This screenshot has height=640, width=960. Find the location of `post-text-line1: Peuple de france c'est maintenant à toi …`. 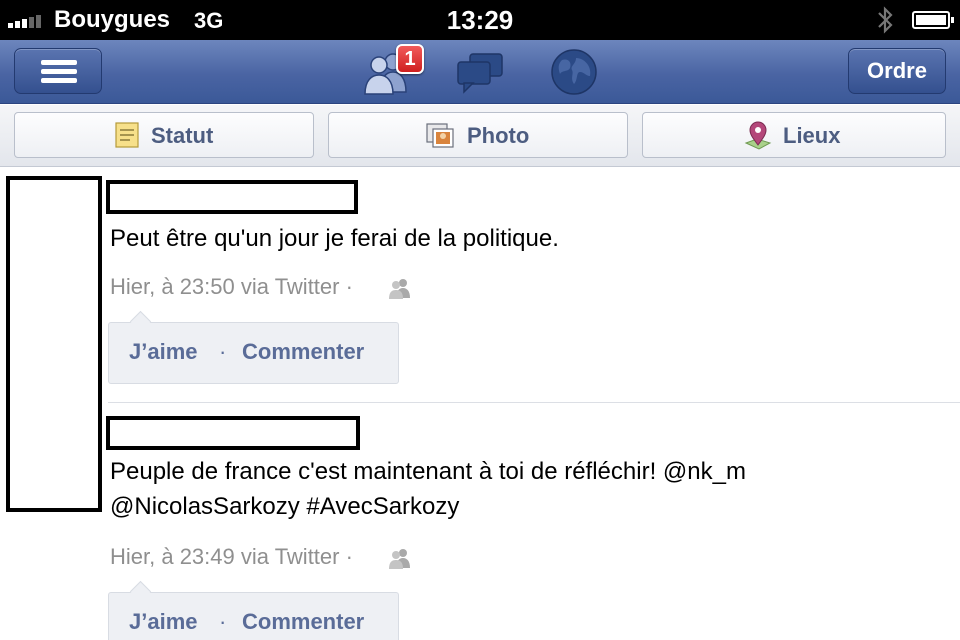

post-text-line1: Peuple de france c'est maintenant à toi … is located at coordinates (428, 471).